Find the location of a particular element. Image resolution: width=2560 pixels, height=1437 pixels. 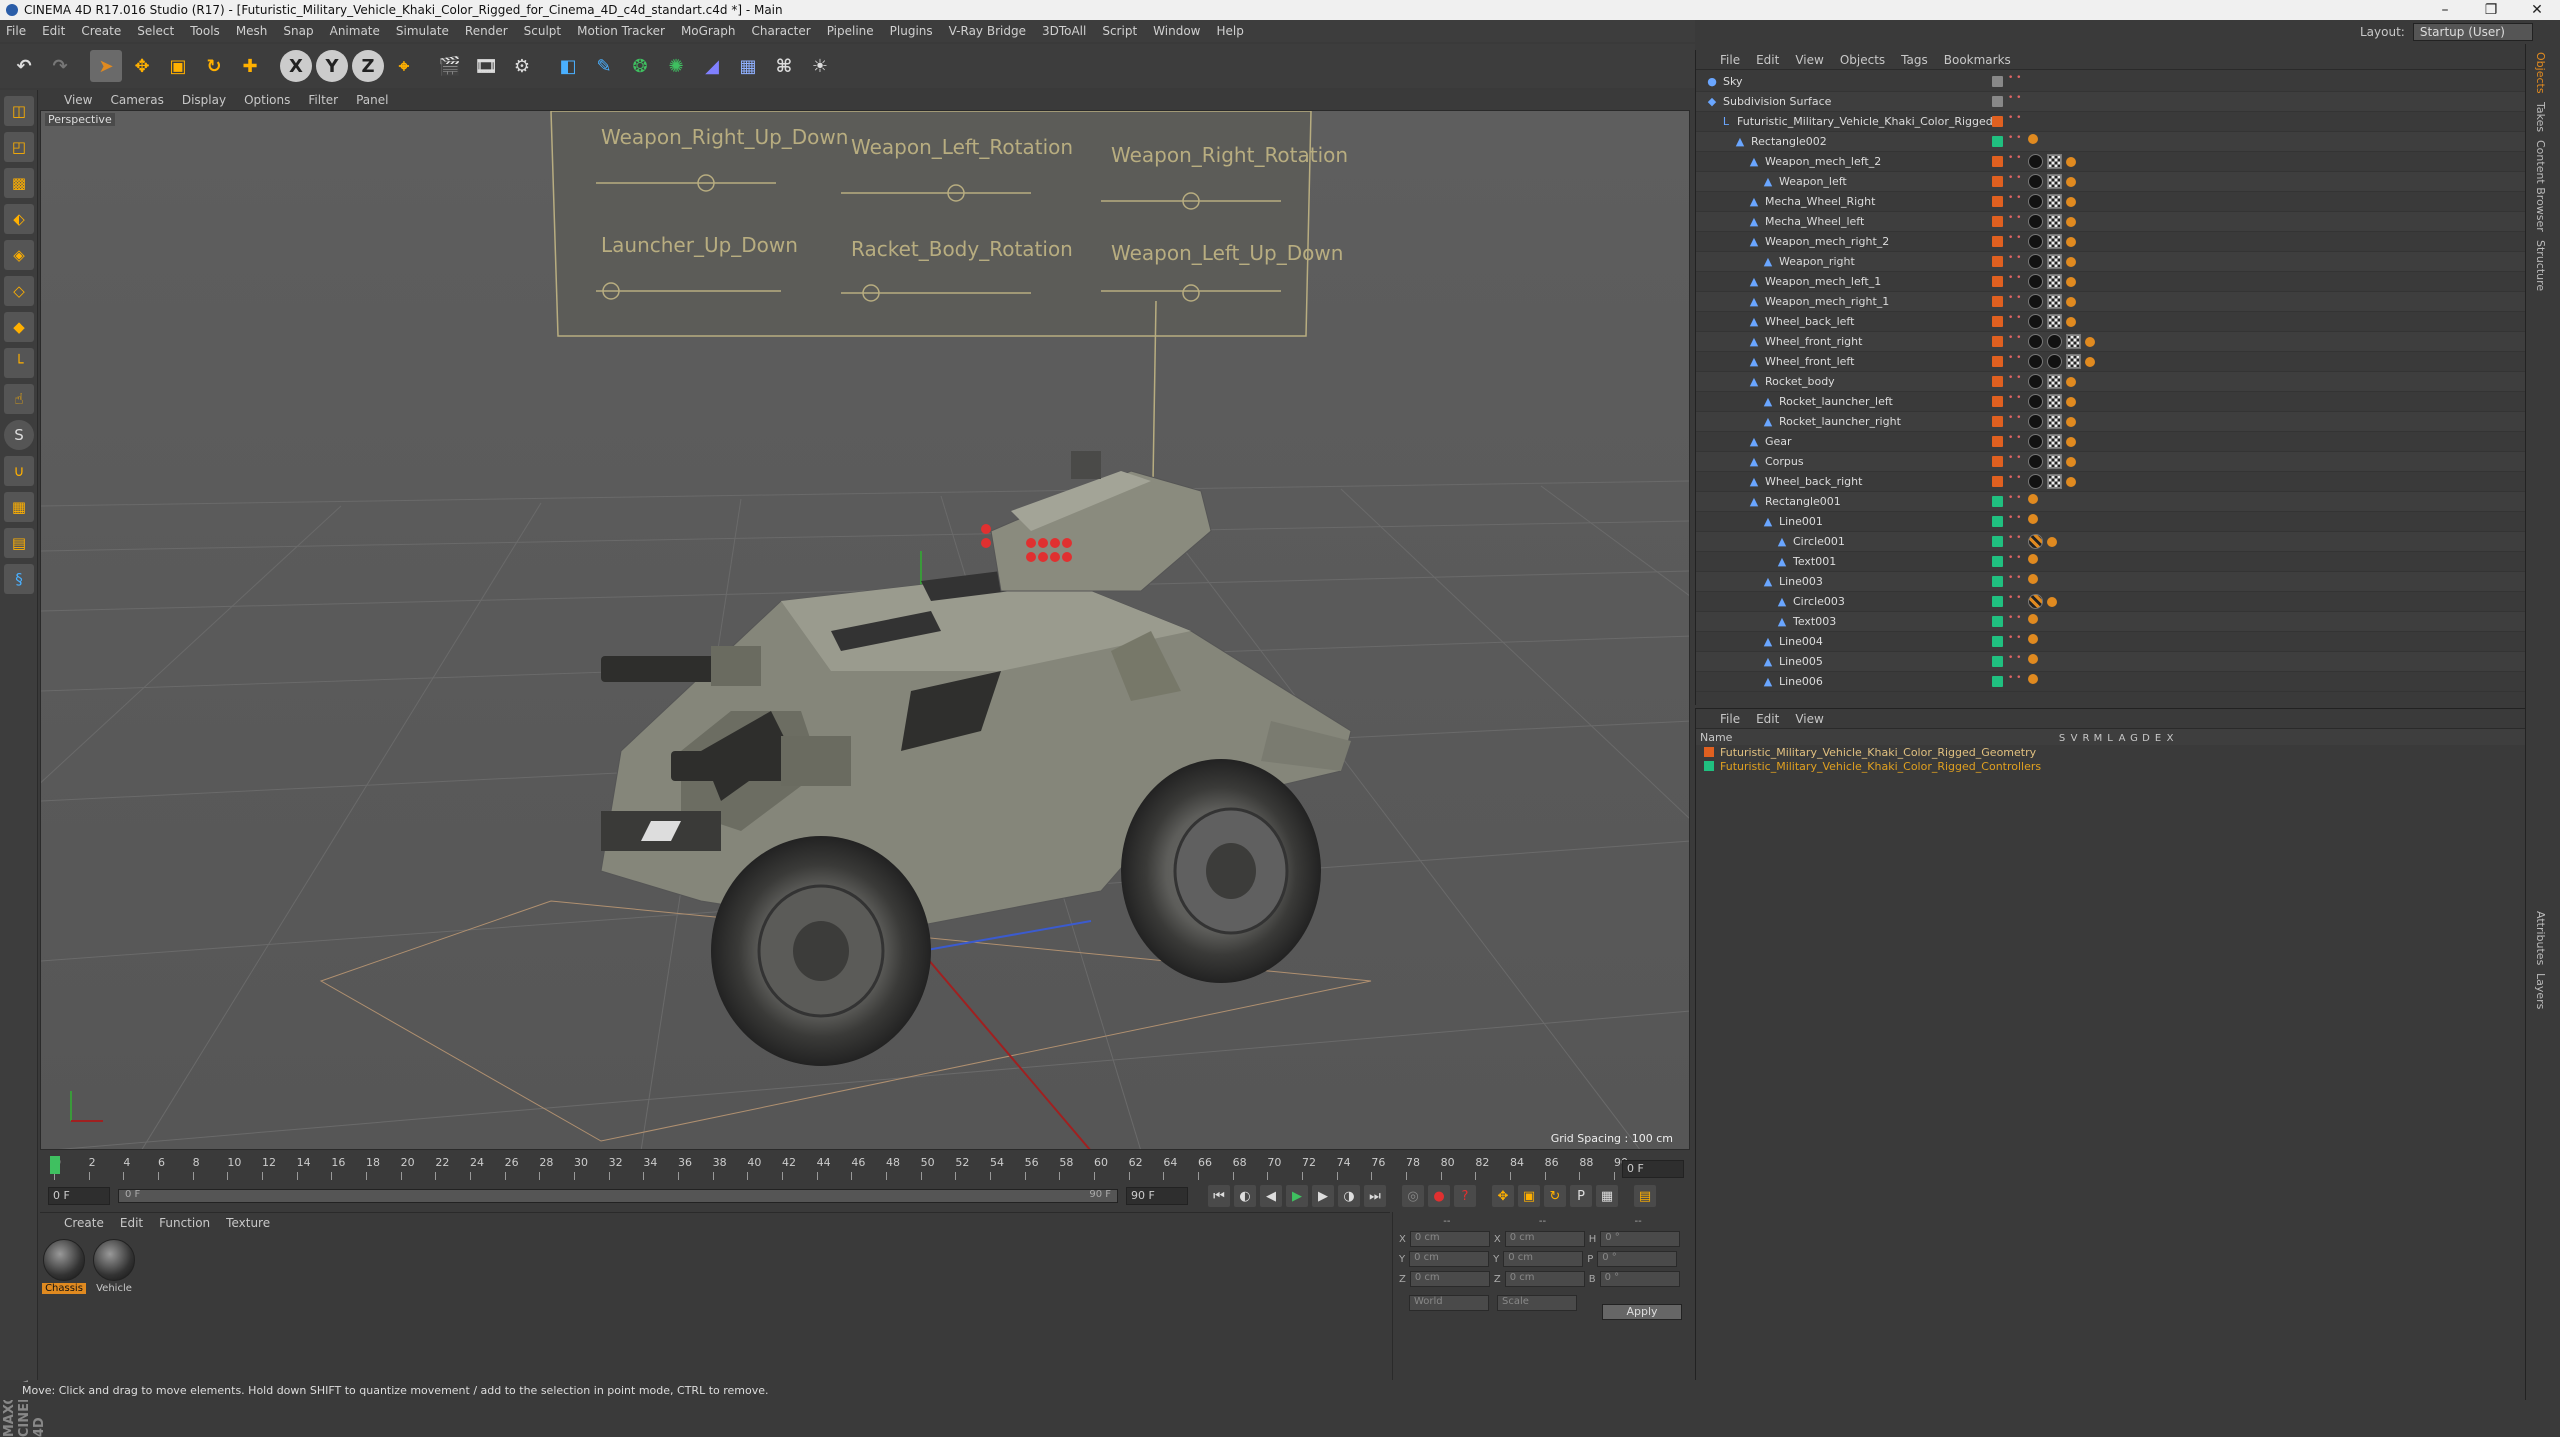

object-row: ▲ Weapon_left • • is located at coordinates (2111, 182).